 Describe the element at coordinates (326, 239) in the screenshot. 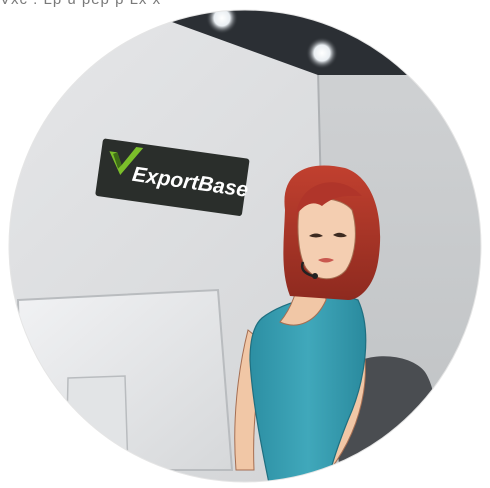

I see `face` at that location.